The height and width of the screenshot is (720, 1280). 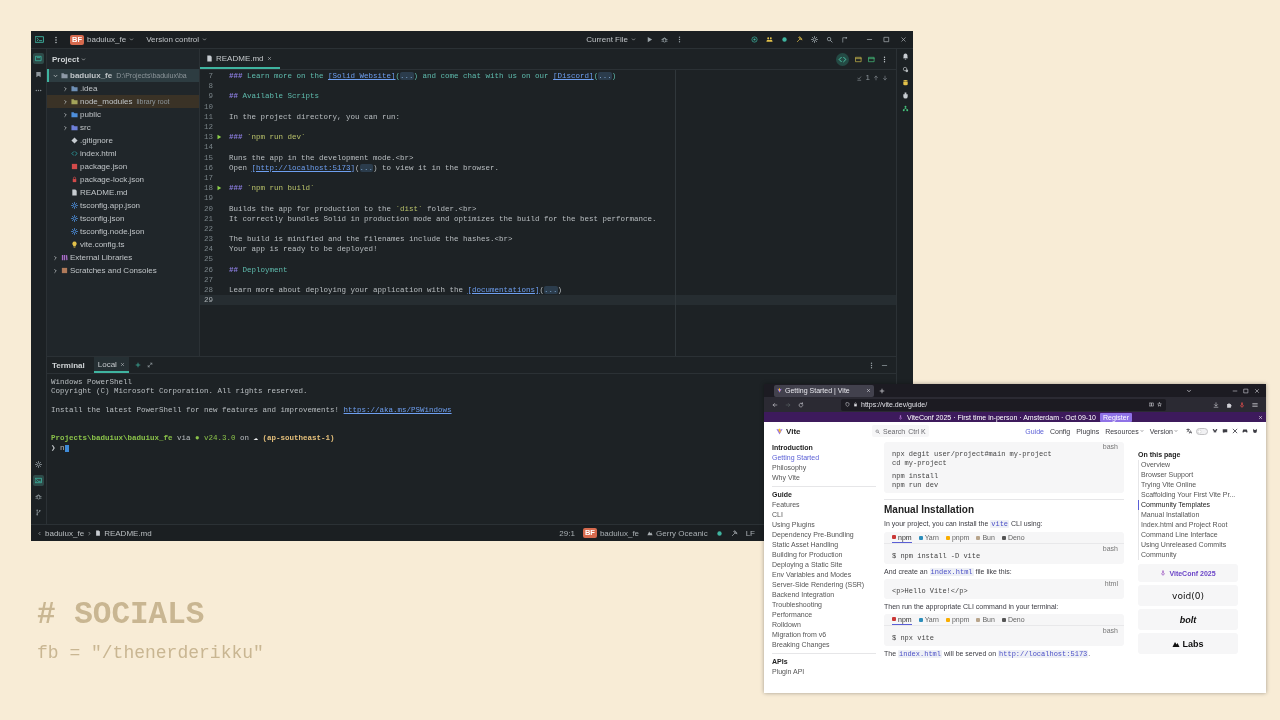 What do you see at coordinates (567, 533) in the screenshot?
I see `cursor-position: 29:1` at bounding box center [567, 533].